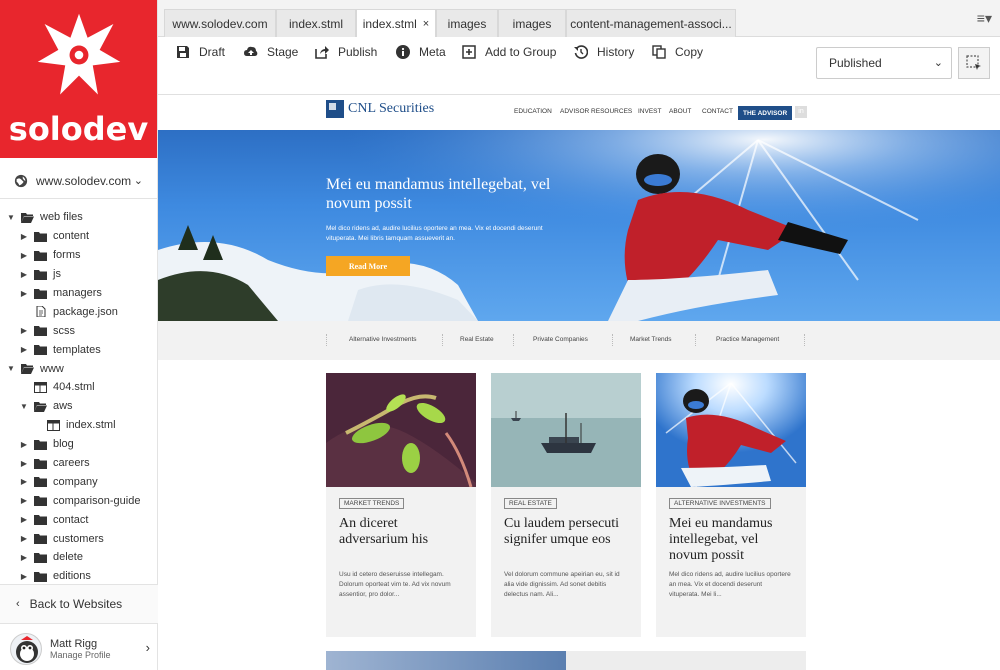 The width and height of the screenshot is (1000, 670). I want to click on close-tab-icon: ×, so click(426, 24).